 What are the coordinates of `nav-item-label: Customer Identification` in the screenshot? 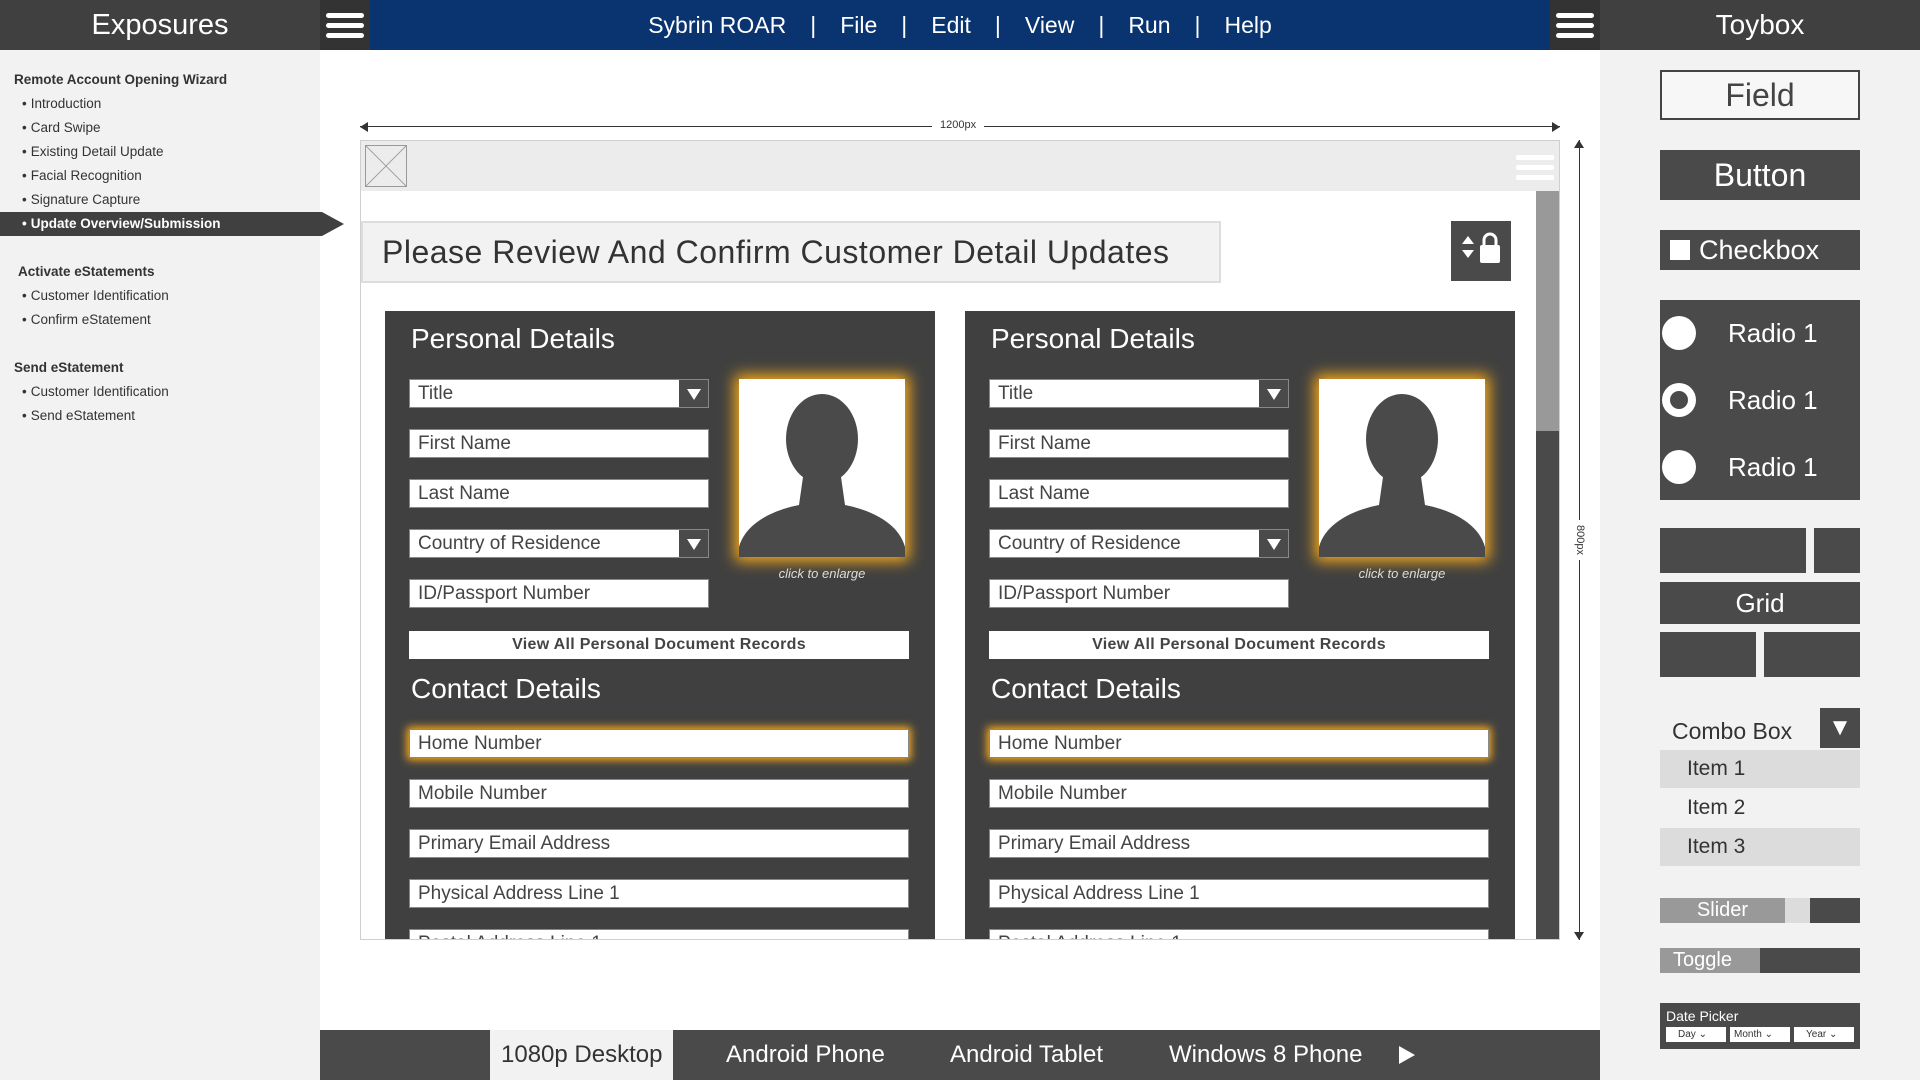 It's located at (99, 295).